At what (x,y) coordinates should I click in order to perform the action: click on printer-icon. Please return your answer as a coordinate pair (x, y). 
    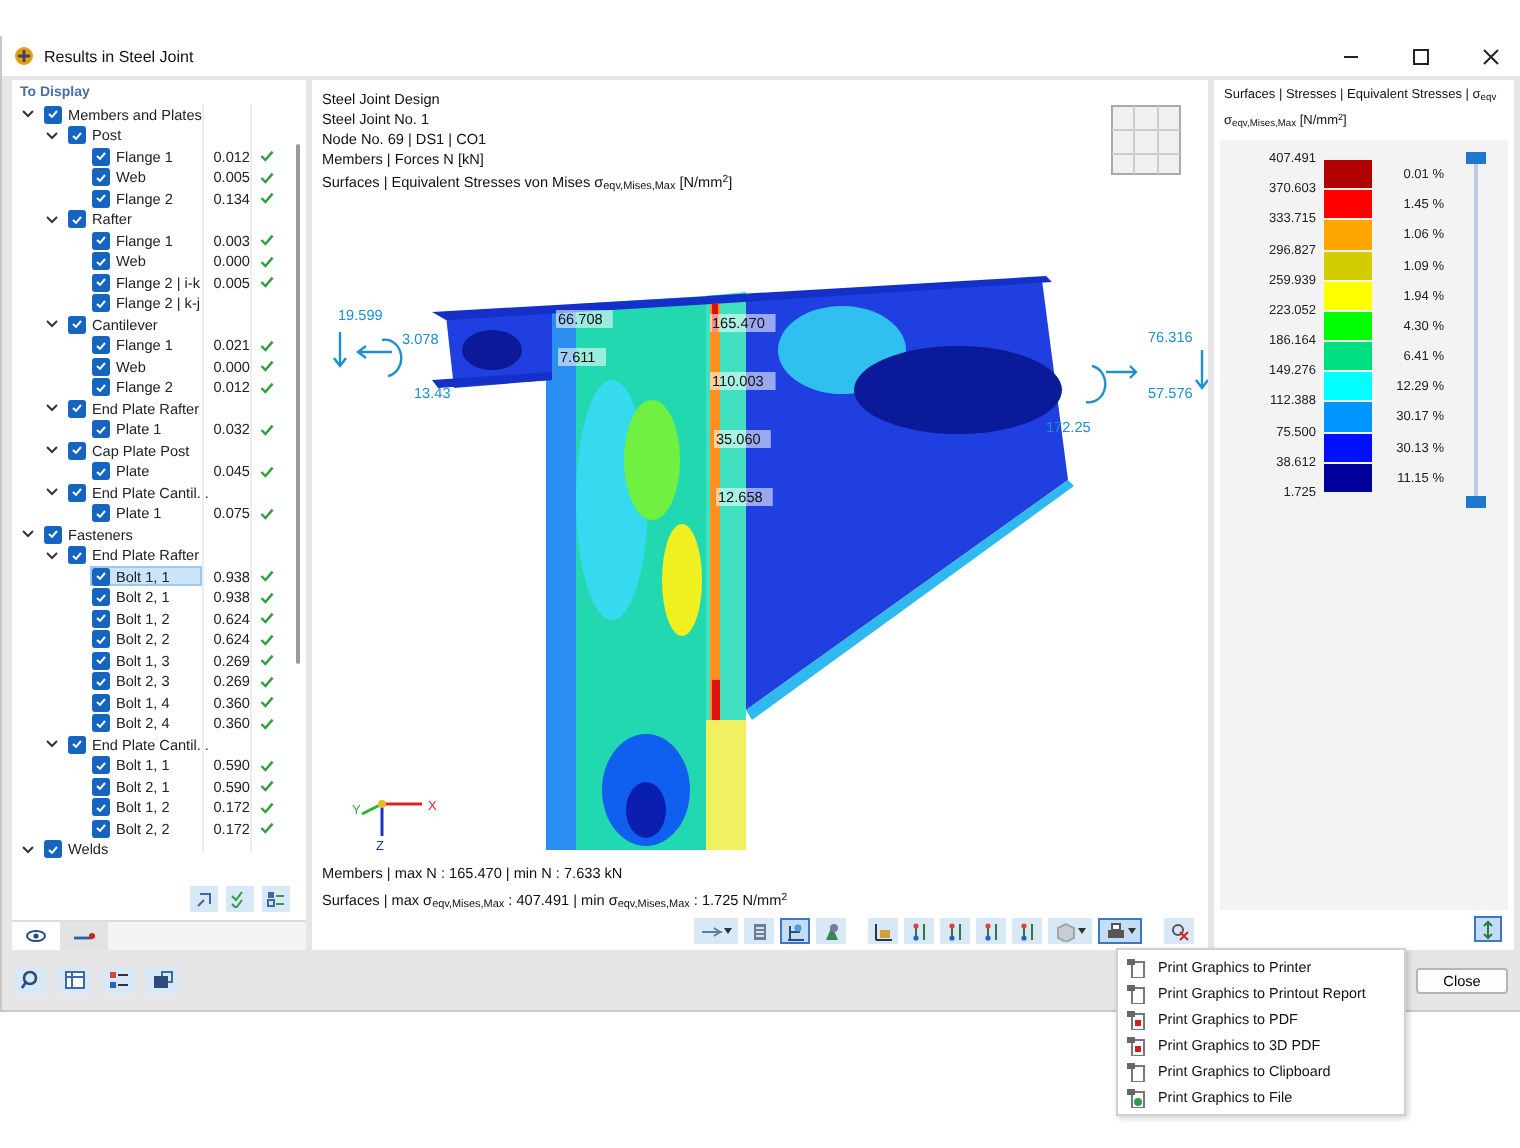
    Looking at the image, I should click on (1120, 931).